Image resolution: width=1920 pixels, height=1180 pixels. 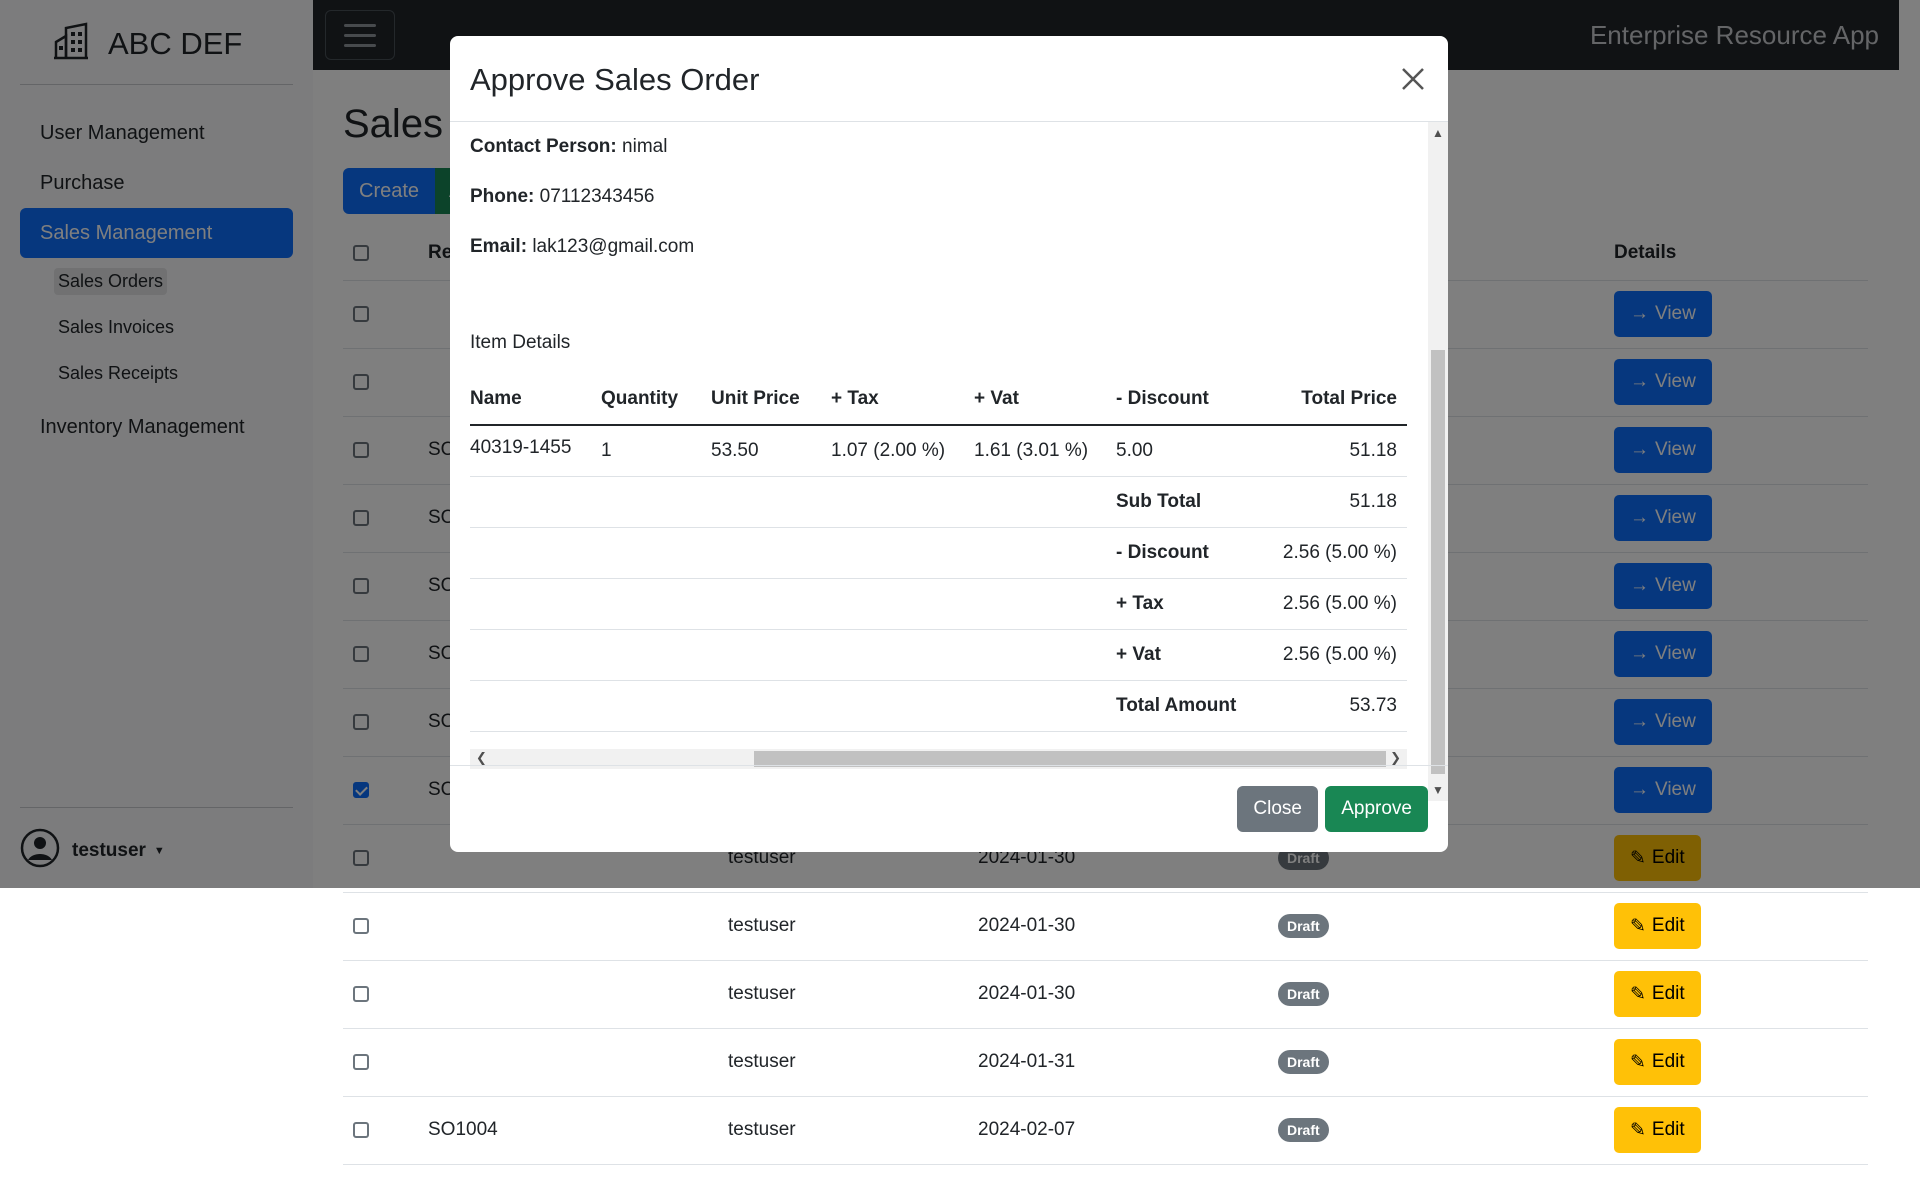 What do you see at coordinates (1196, 451) in the screenshot?
I see `item-discount: 5.00` at bounding box center [1196, 451].